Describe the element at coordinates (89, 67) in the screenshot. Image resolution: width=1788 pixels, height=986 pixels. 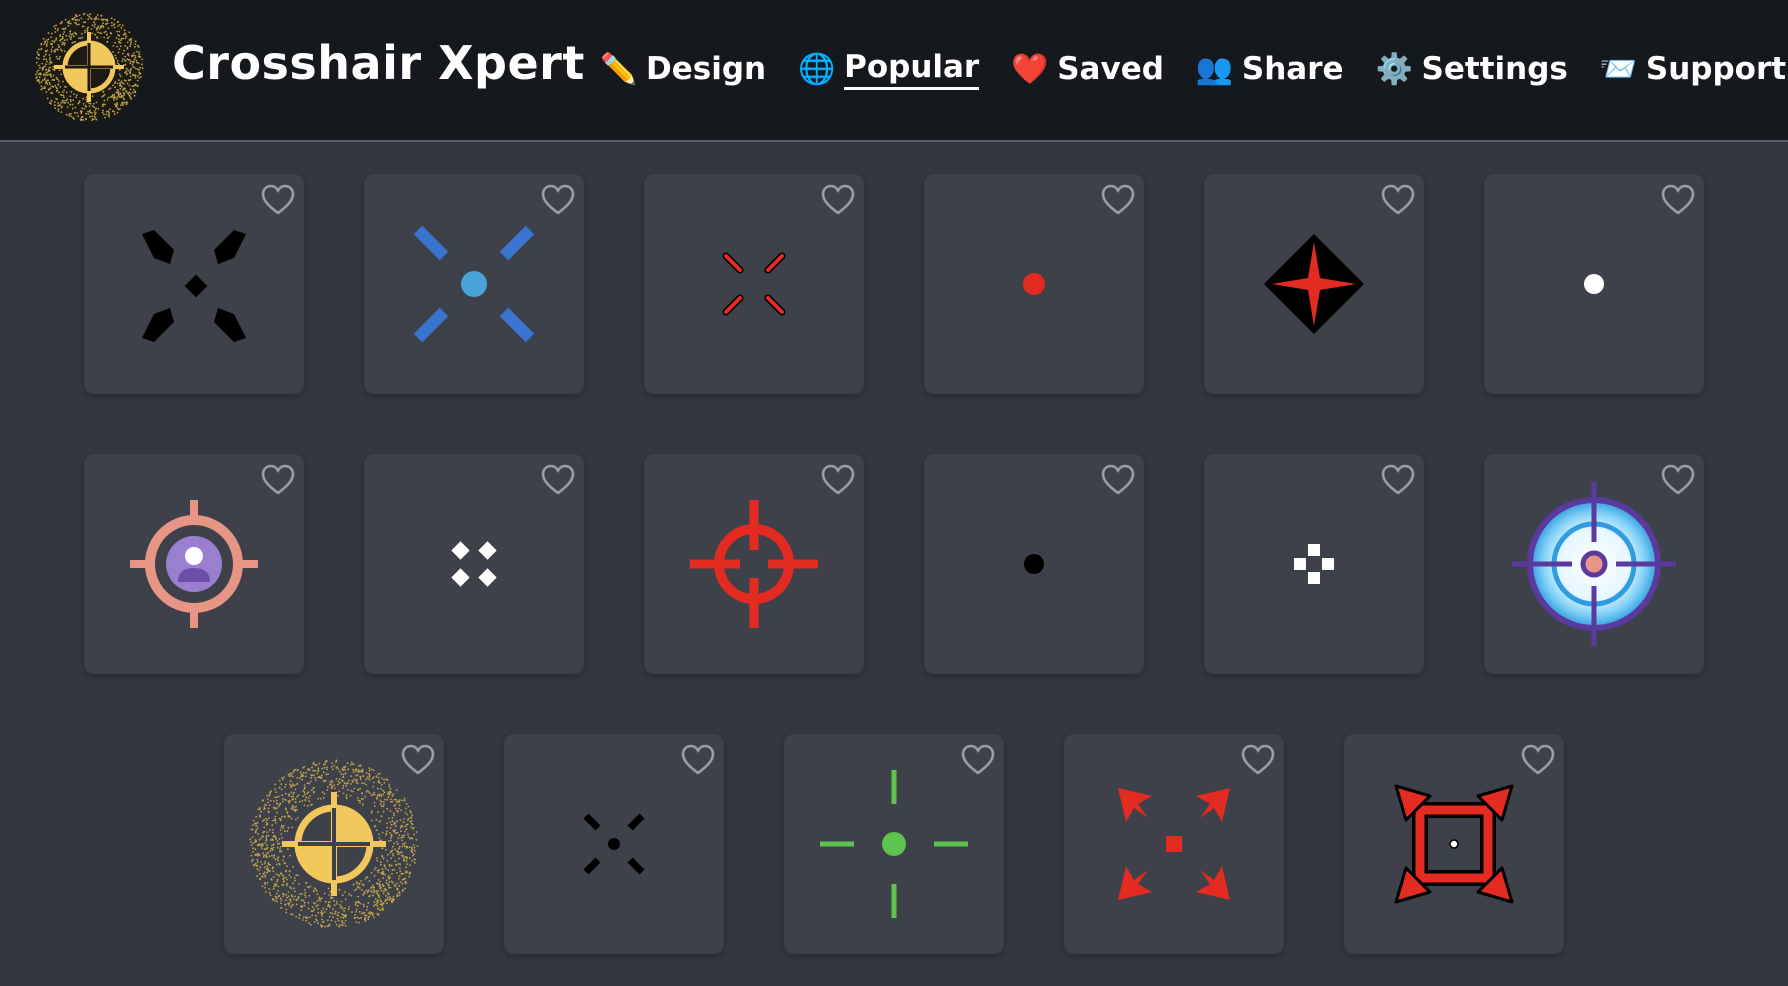
I see `crosshair-logo-icon` at that location.